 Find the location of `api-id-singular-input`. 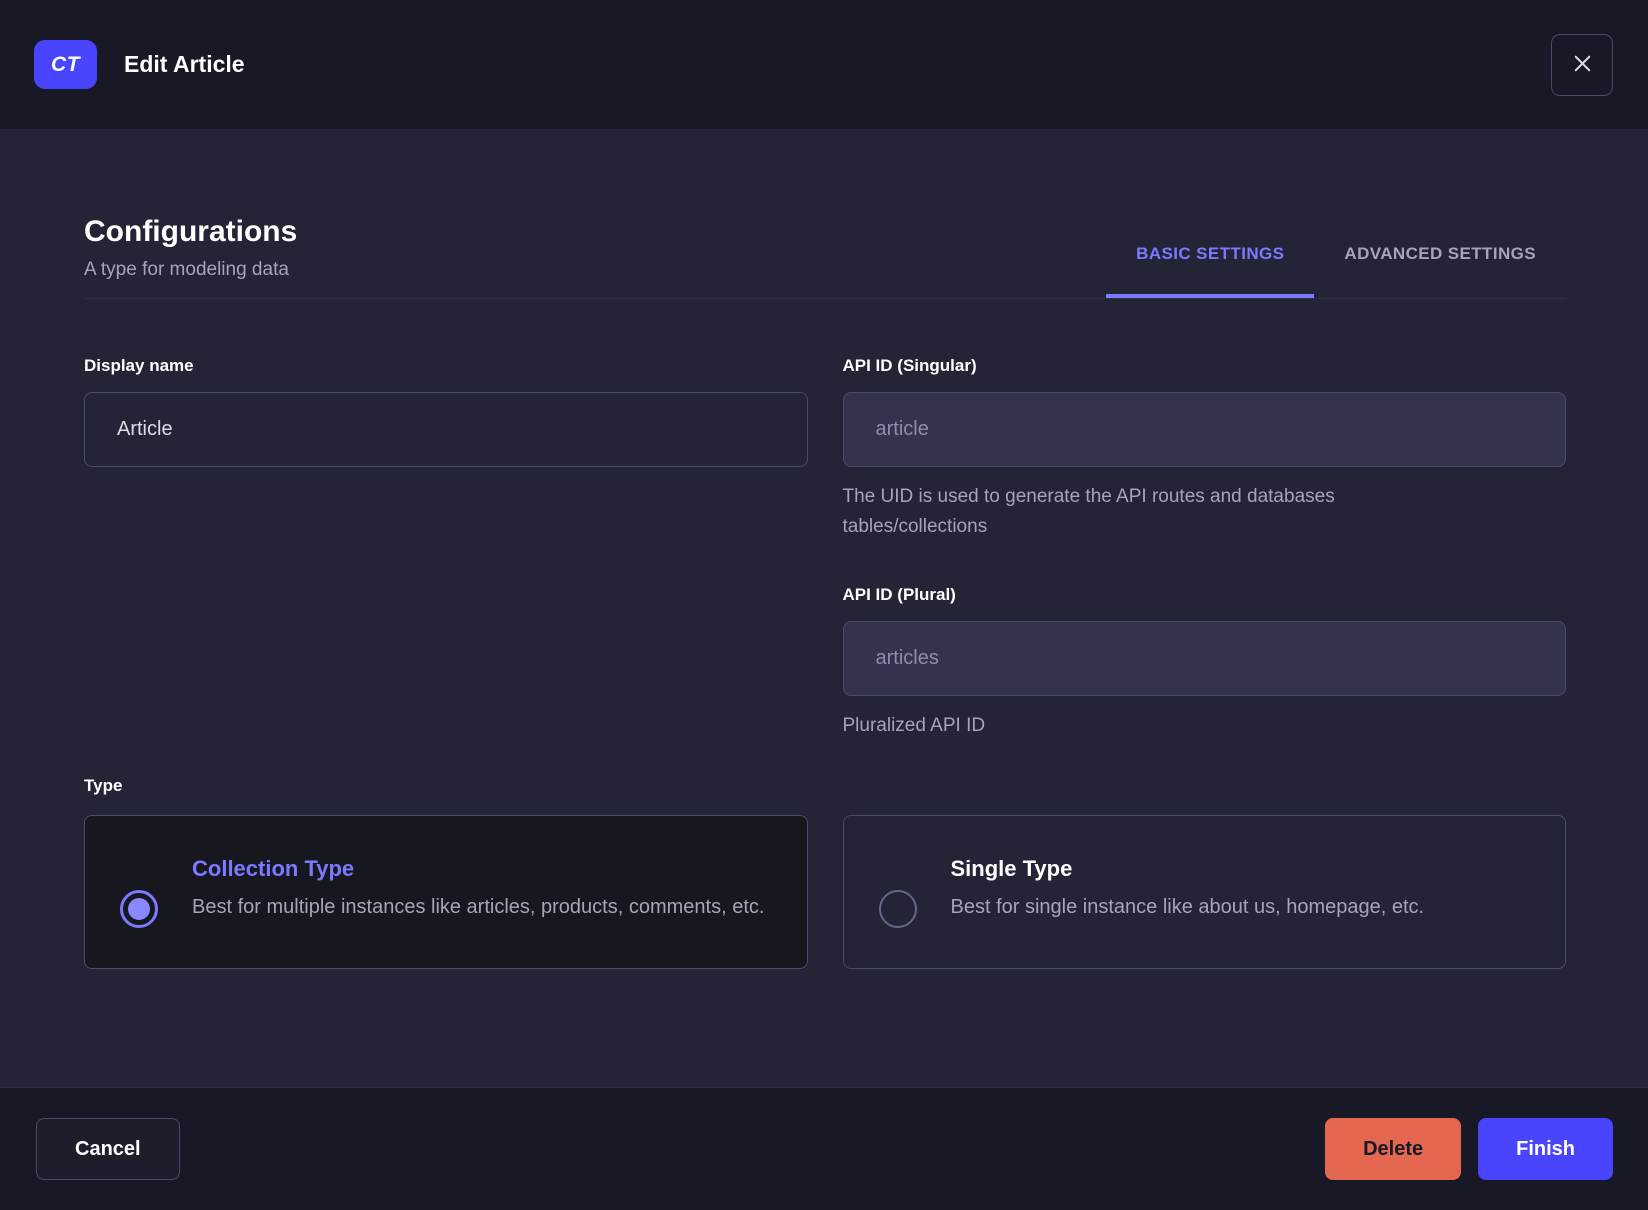

api-id-singular-input is located at coordinates (1204, 429).